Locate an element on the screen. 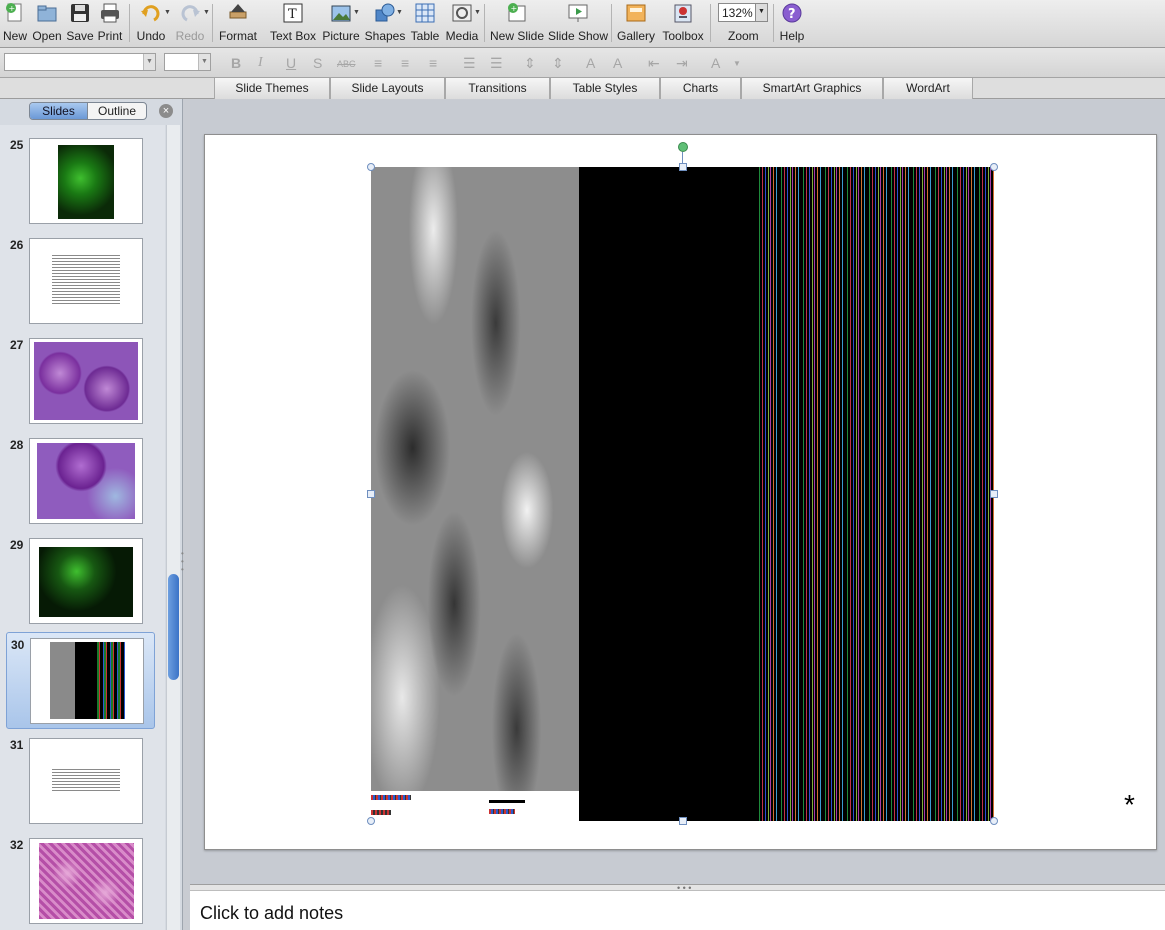  font-size-field: ▼ is located at coordinates (187, 62).